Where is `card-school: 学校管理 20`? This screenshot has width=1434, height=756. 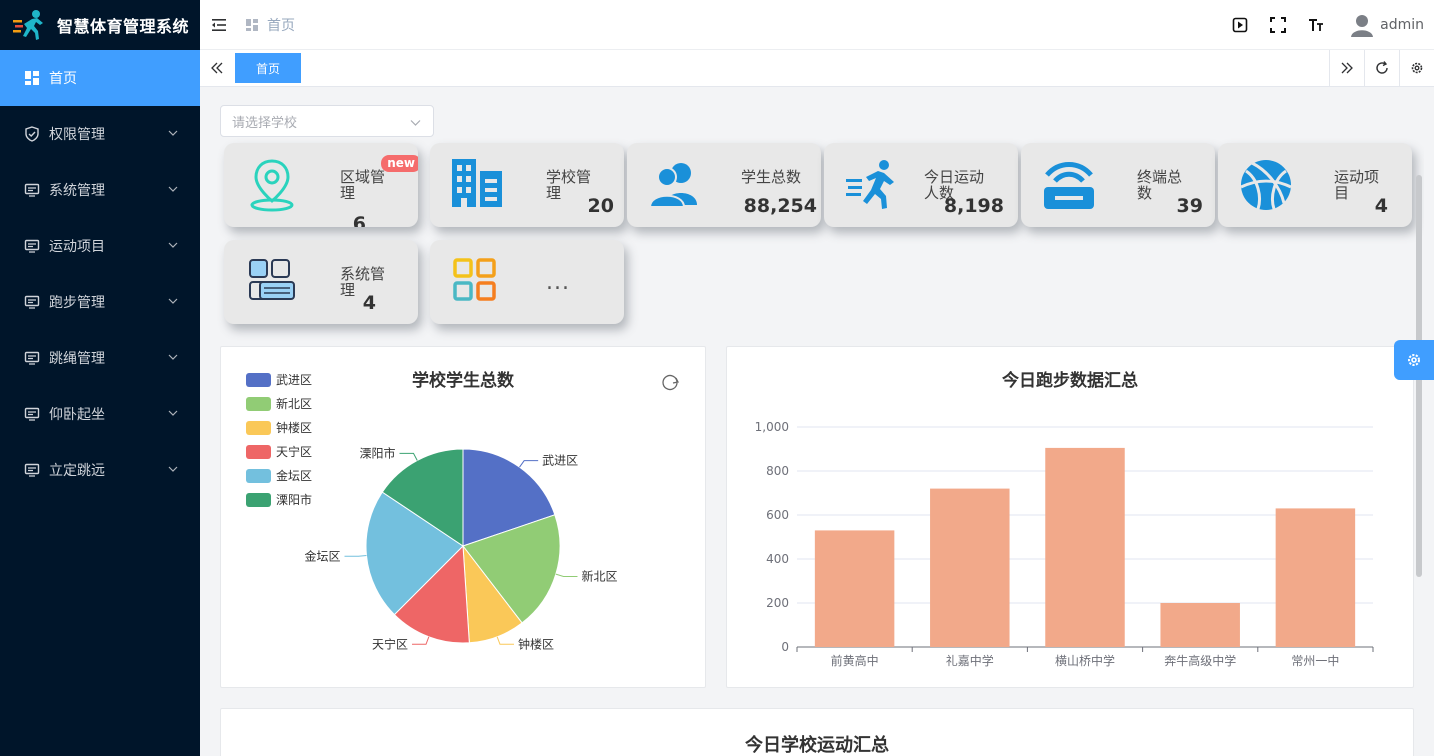 card-school: 学校管理 20 is located at coordinates (527, 185).